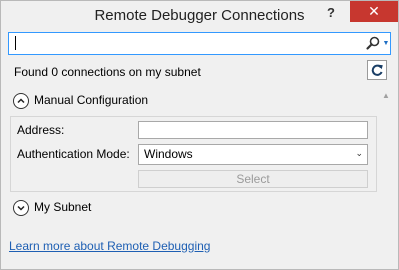 The height and width of the screenshot is (270, 399). What do you see at coordinates (199, 43) in the screenshot?
I see `search-input: ▼` at bounding box center [199, 43].